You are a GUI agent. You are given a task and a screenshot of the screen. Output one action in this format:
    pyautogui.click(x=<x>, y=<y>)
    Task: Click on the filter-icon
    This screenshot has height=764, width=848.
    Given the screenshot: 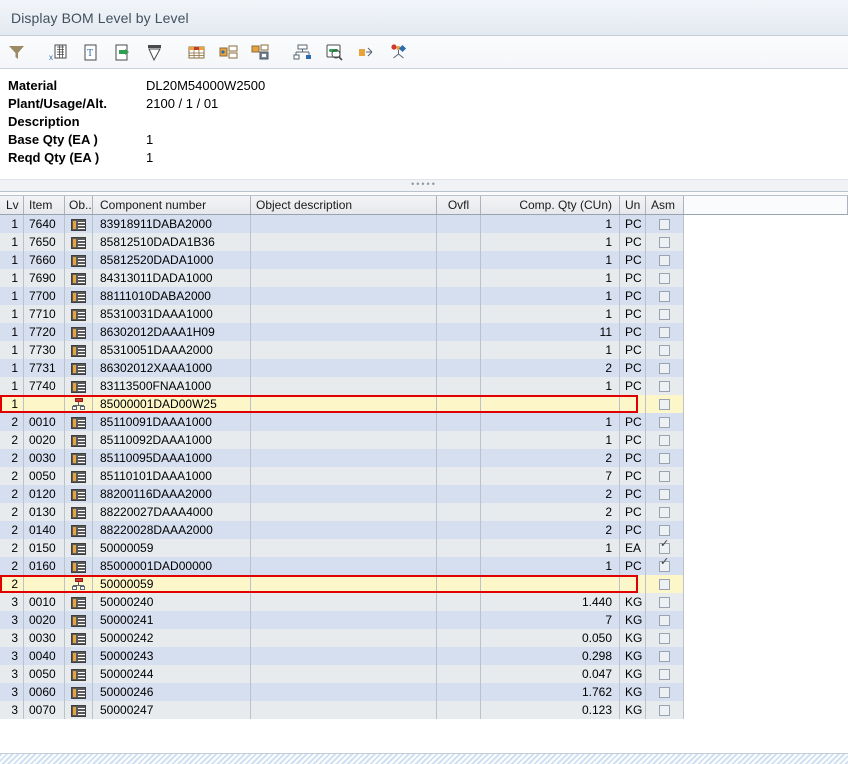 What is the action you would take?
    pyautogui.click(x=16, y=52)
    